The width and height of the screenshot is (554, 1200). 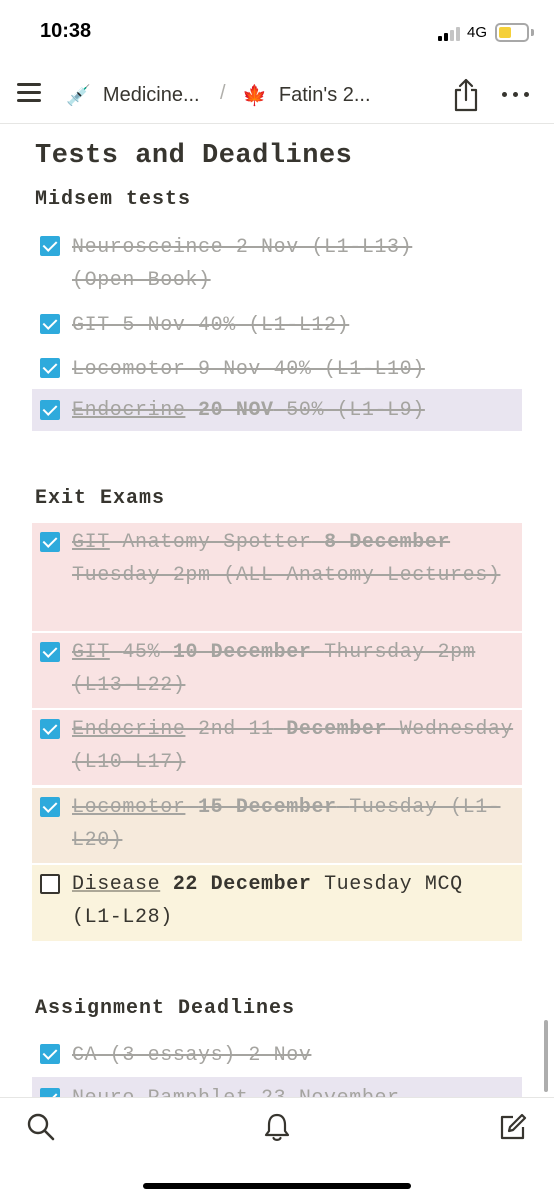 What do you see at coordinates (236, 729) in the screenshot?
I see `todo-text: 2nd 11` at bounding box center [236, 729].